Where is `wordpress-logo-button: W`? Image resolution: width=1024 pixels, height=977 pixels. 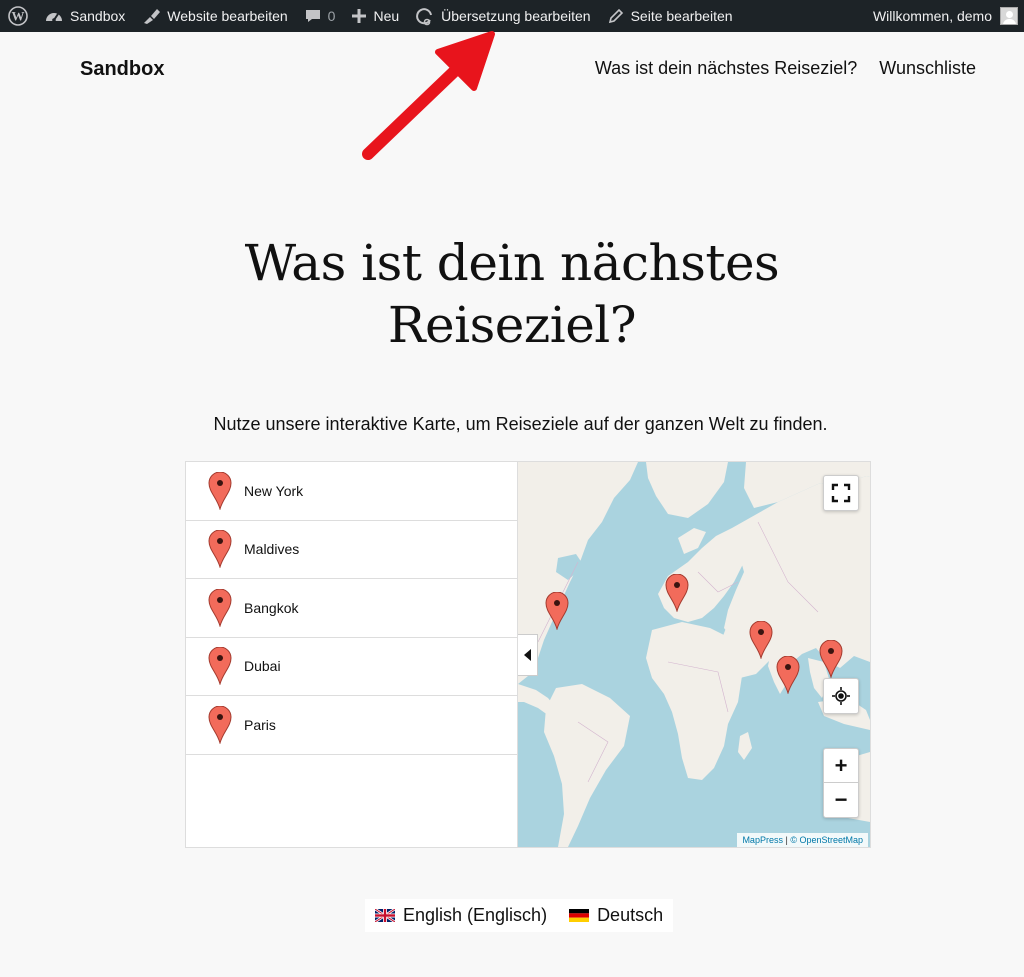
wordpress-logo-button: W is located at coordinates (18, 16).